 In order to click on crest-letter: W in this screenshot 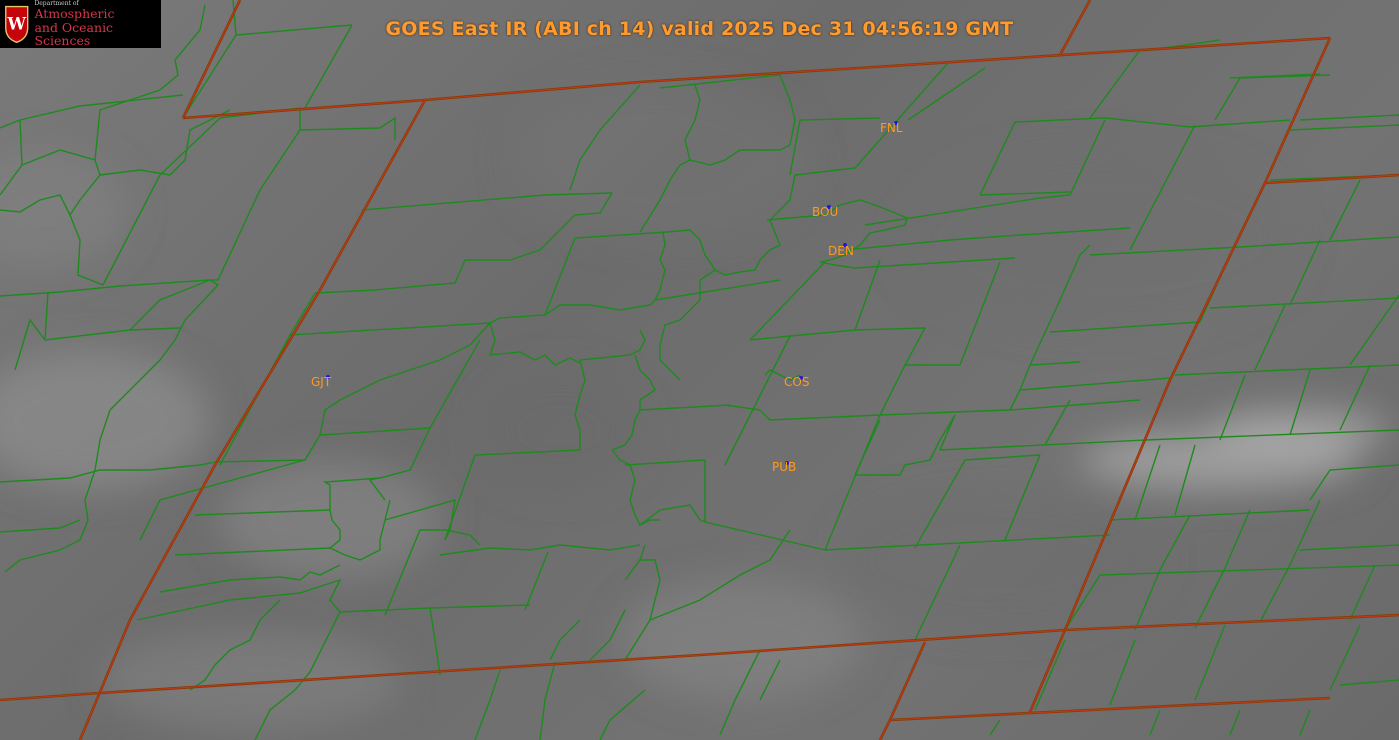, I will do `click(16, 23)`.